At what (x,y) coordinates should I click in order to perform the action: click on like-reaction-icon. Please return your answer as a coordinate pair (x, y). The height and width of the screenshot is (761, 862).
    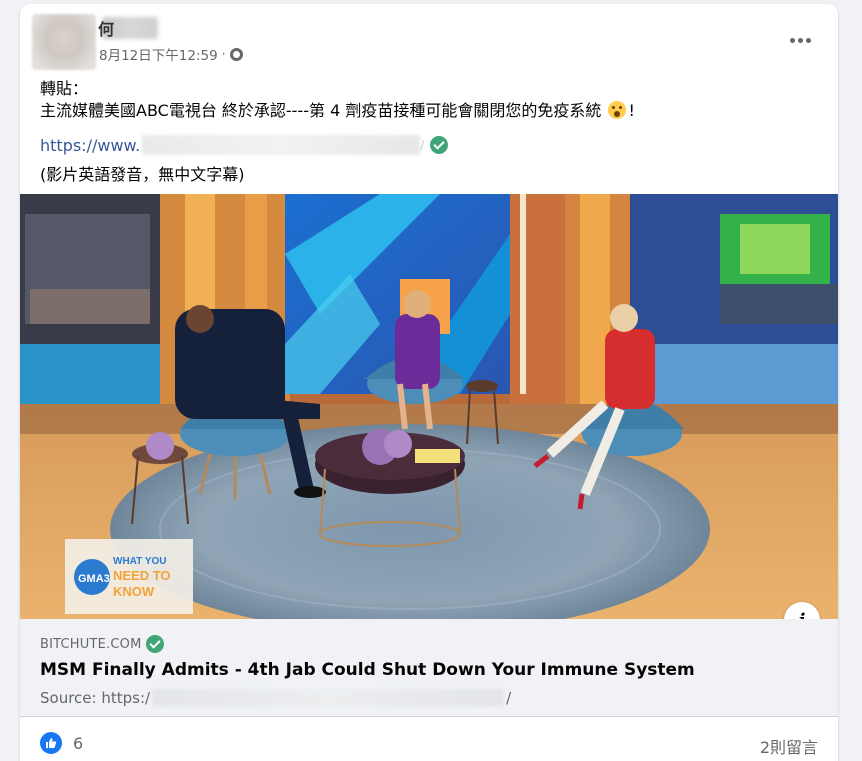
    Looking at the image, I should click on (51, 743).